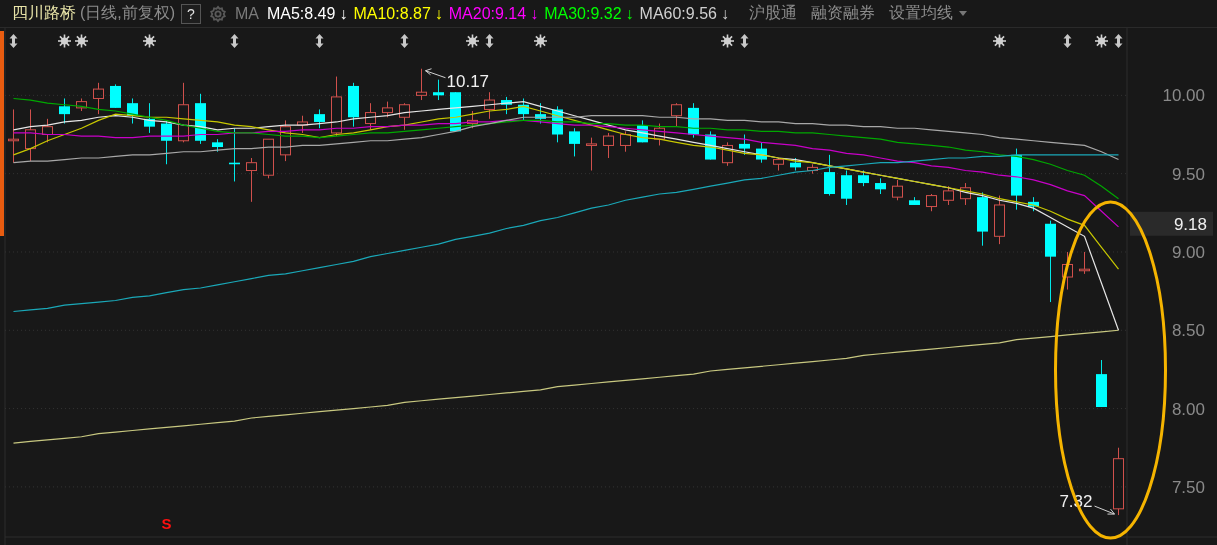 The height and width of the screenshot is (545, 1217). What do you see at coordinates (1188, 409) in the screenshot?
I see `price-tick-label: 8.00` at bounding box center [1188, 409].